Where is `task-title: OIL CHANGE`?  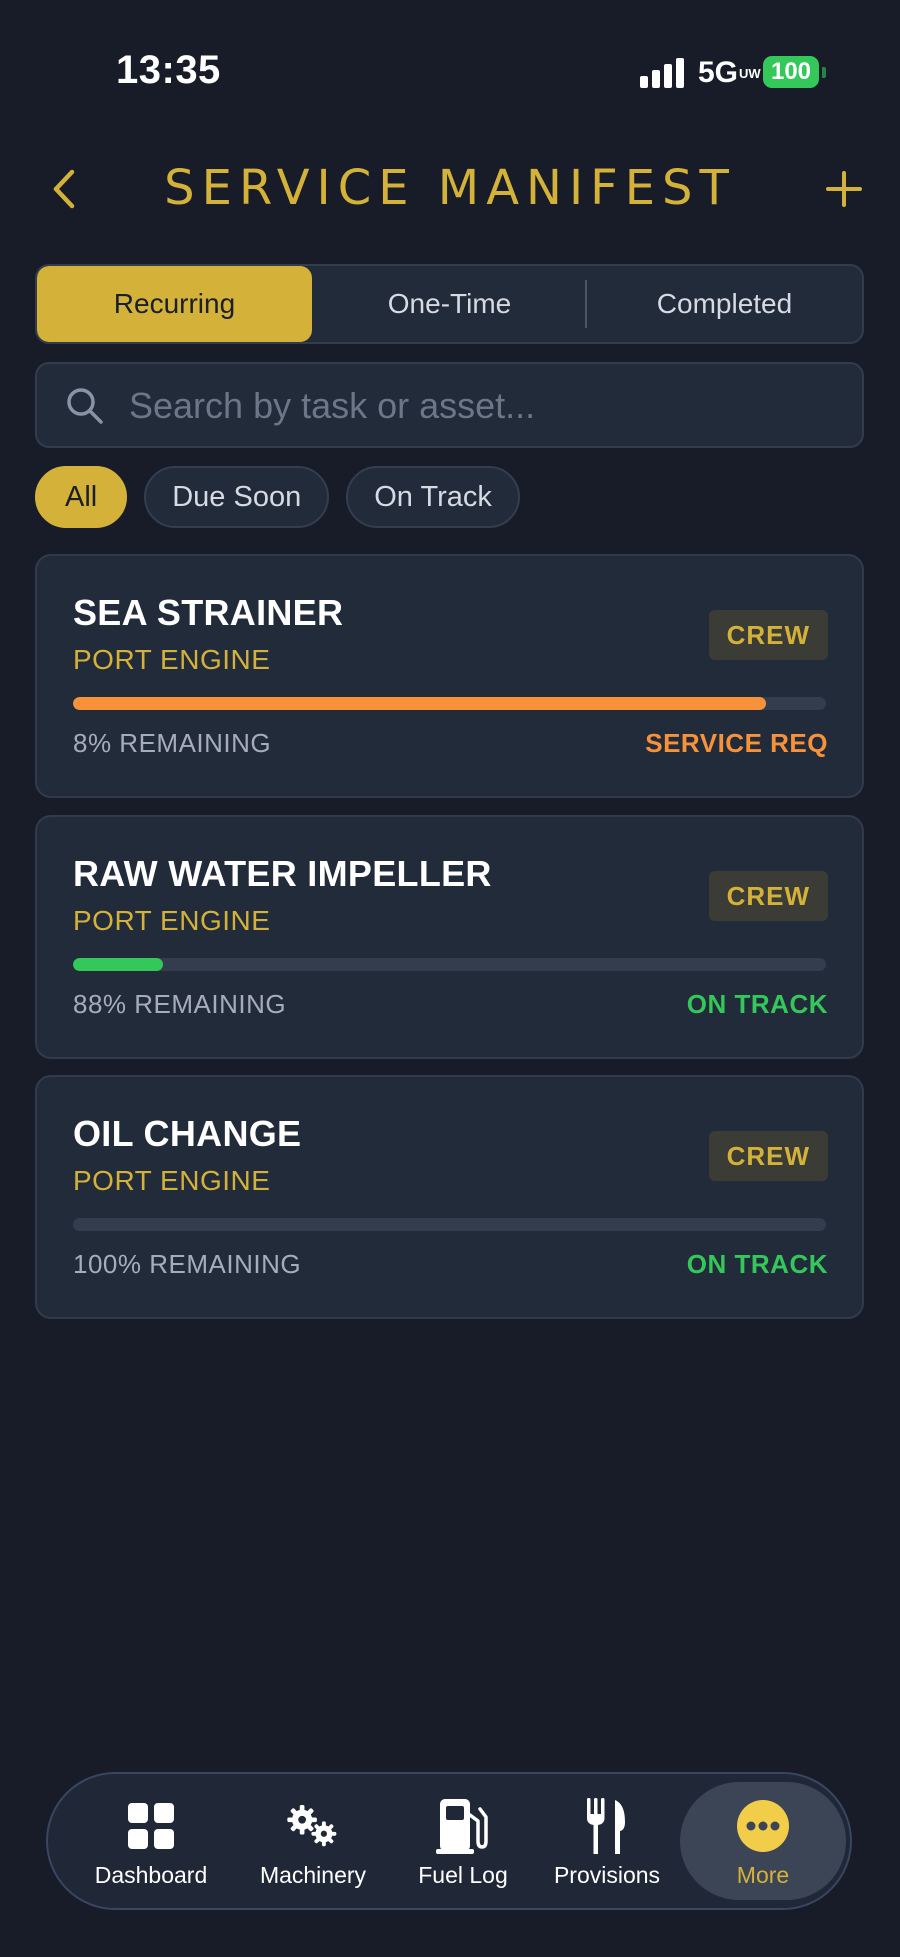
task-title: OIL CHANGE is located at coordinates (187, 1133).